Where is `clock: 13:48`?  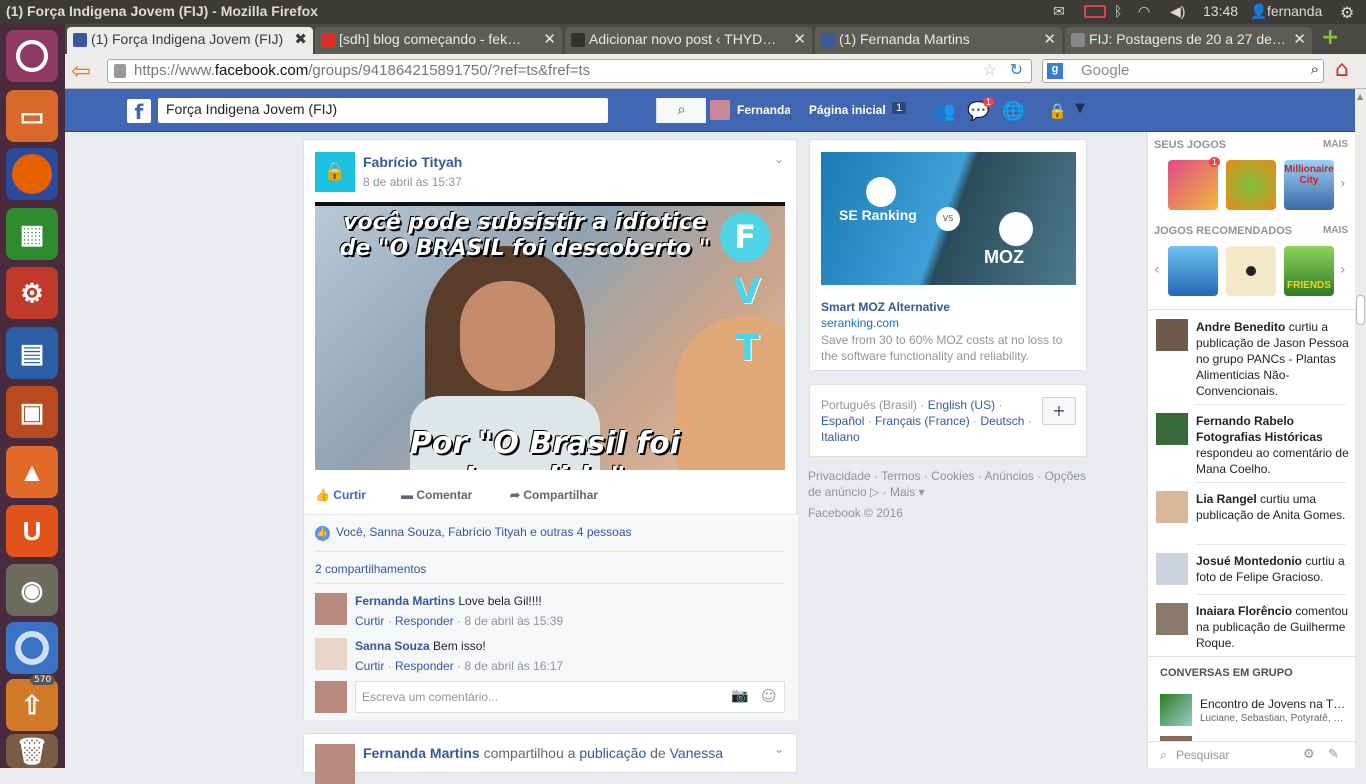
clock: 13:48 is located at coordinates (1220, 11).